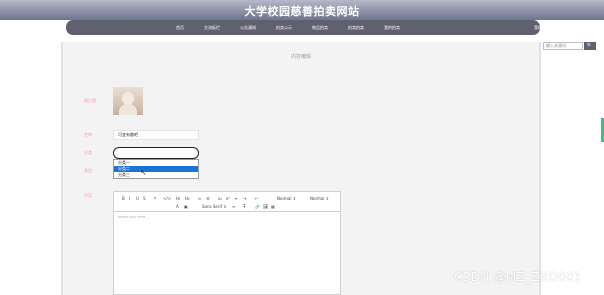  Describe the element at coordinates (244, 198) in the screenshot. I see `indent-button: ⇥` at that location.